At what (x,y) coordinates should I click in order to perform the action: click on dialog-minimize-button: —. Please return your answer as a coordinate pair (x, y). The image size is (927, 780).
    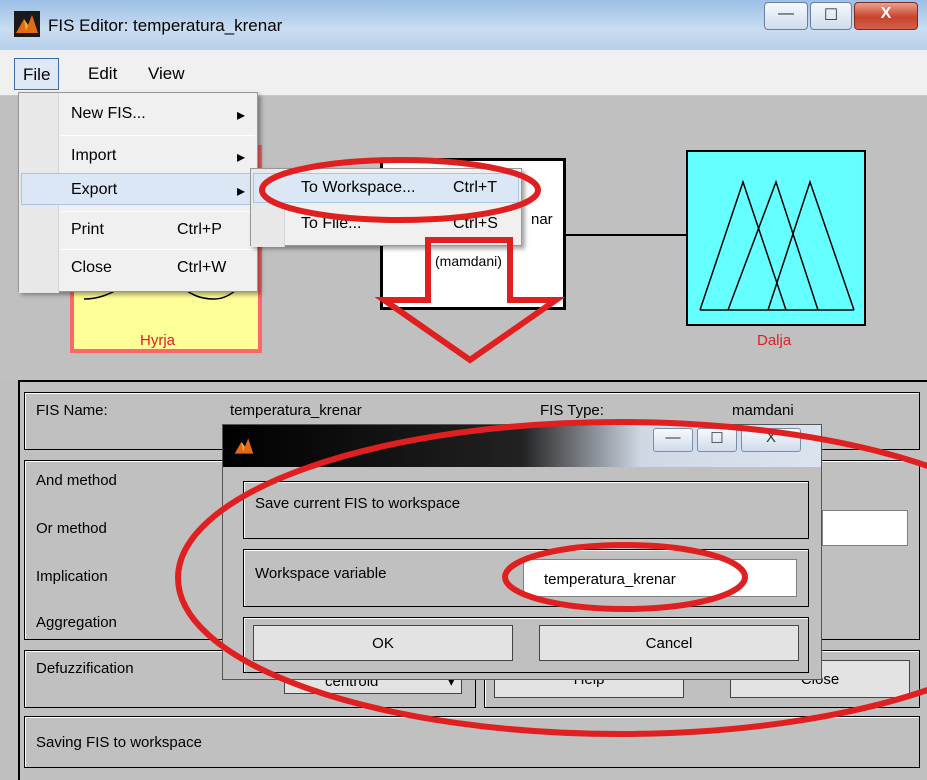
    Looking at the image, I should click on (673, 440).